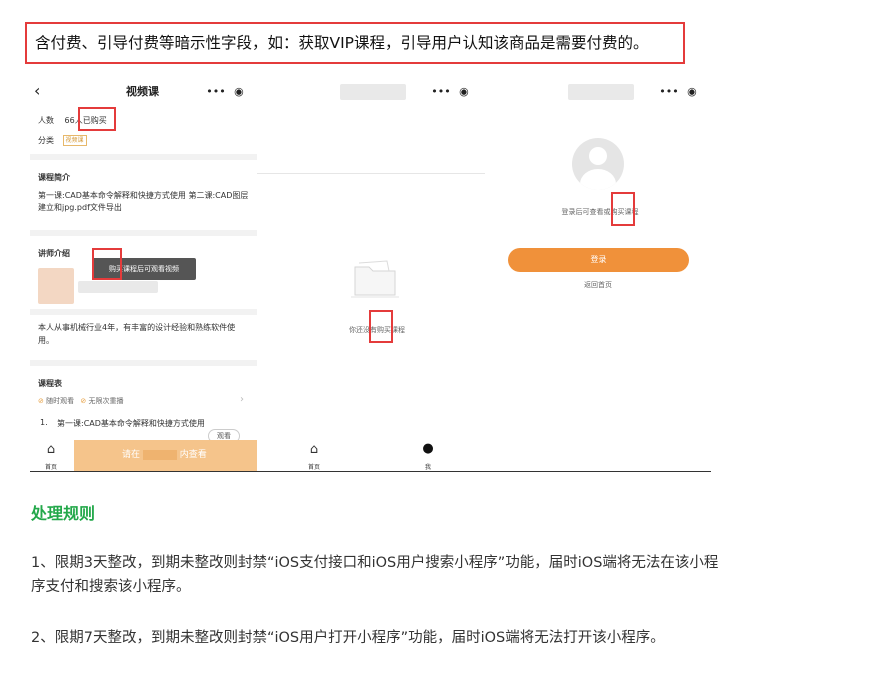 The image size is (869, 686). I want to click on people-label: 人数, so click(46, 120).